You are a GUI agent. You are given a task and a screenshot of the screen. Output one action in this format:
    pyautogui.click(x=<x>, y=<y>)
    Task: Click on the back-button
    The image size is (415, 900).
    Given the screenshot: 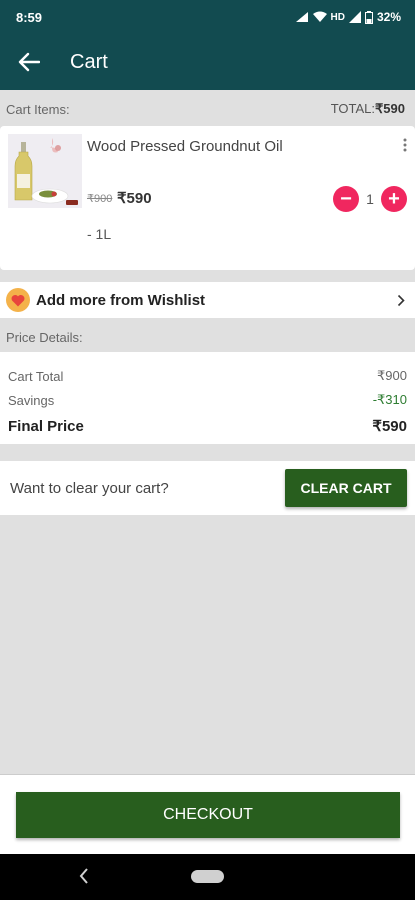 What is the action you would take?
    pyautogui.click(x=29, y=62)
    